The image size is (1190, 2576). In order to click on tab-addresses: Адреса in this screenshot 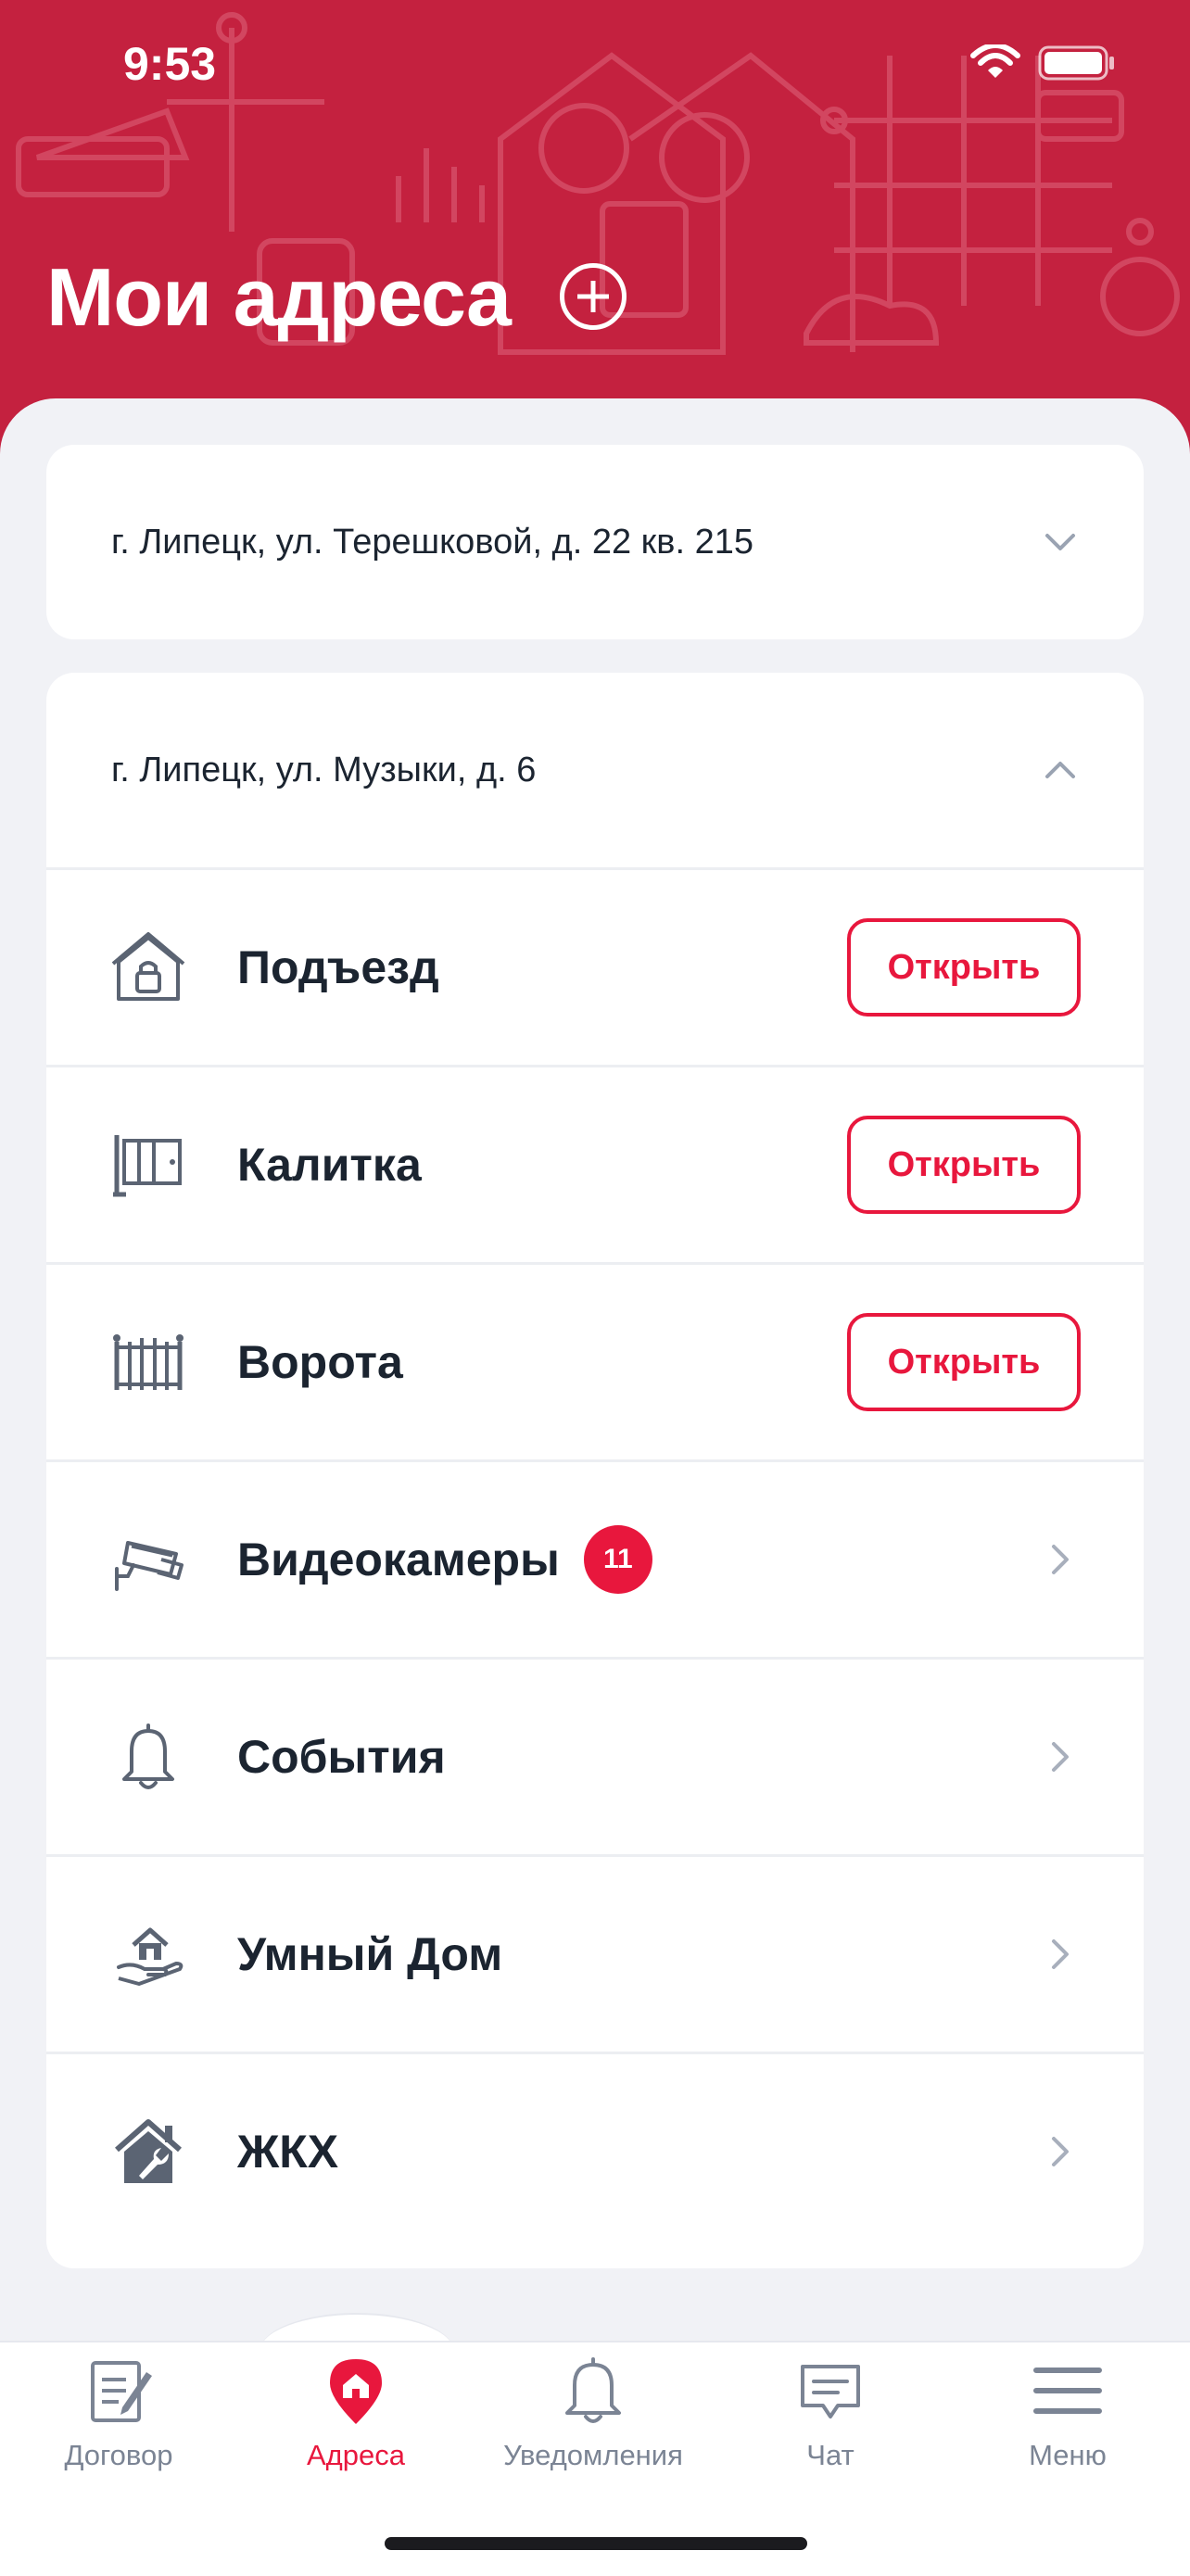, I will do `click(356, 2418)`.